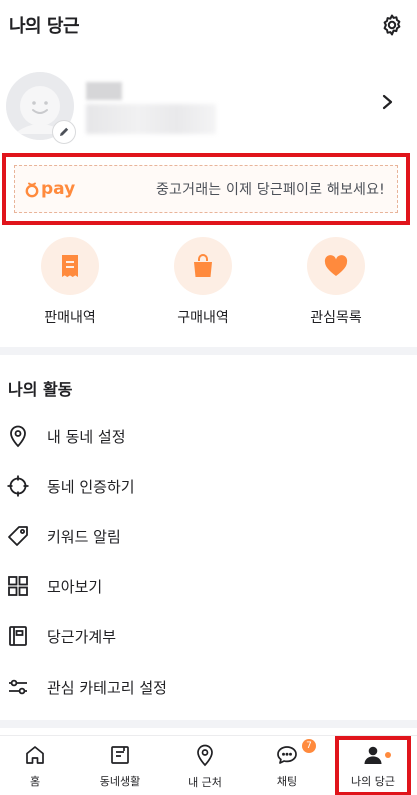  I want to click on wishlist-button: 관심목록, so click(336, 282).